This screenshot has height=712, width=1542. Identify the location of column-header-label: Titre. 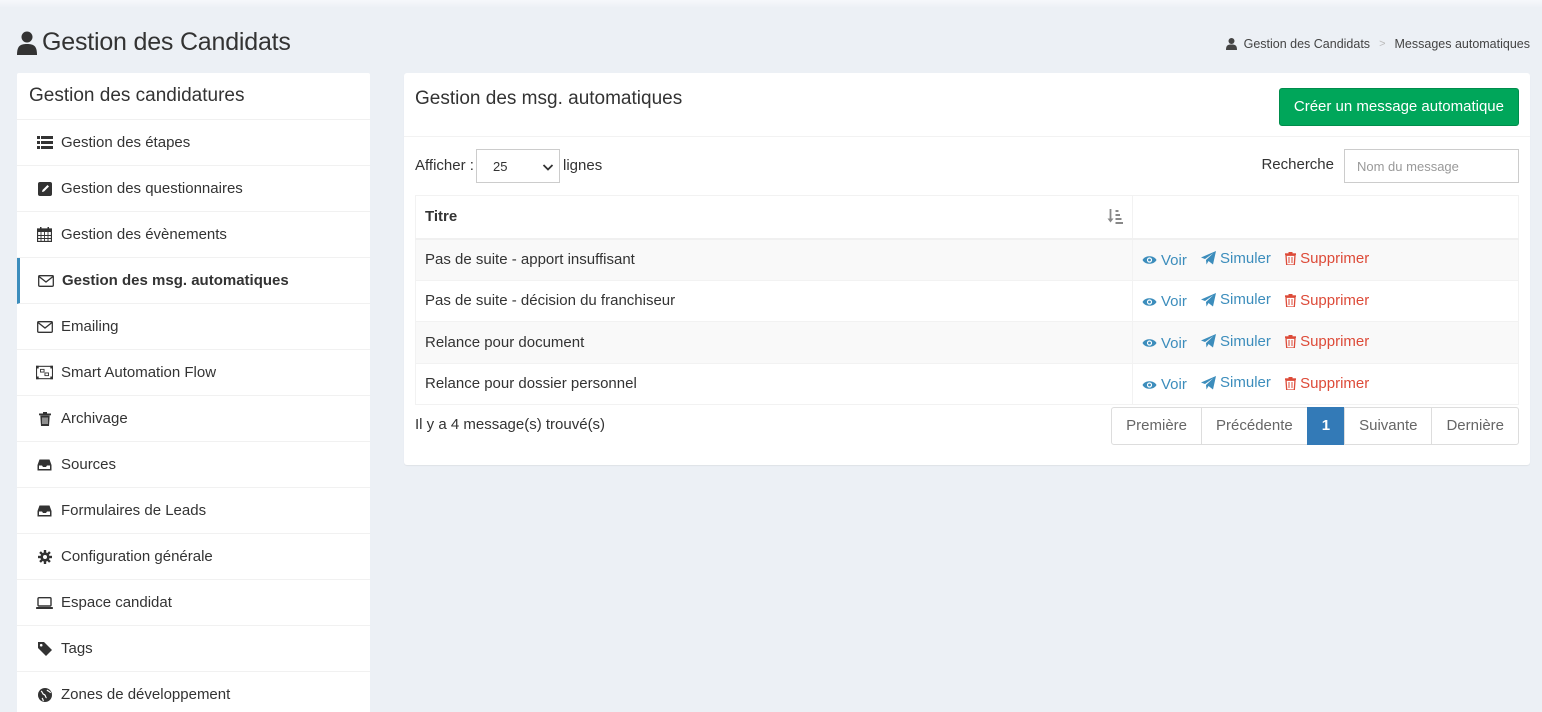
(441, 217).